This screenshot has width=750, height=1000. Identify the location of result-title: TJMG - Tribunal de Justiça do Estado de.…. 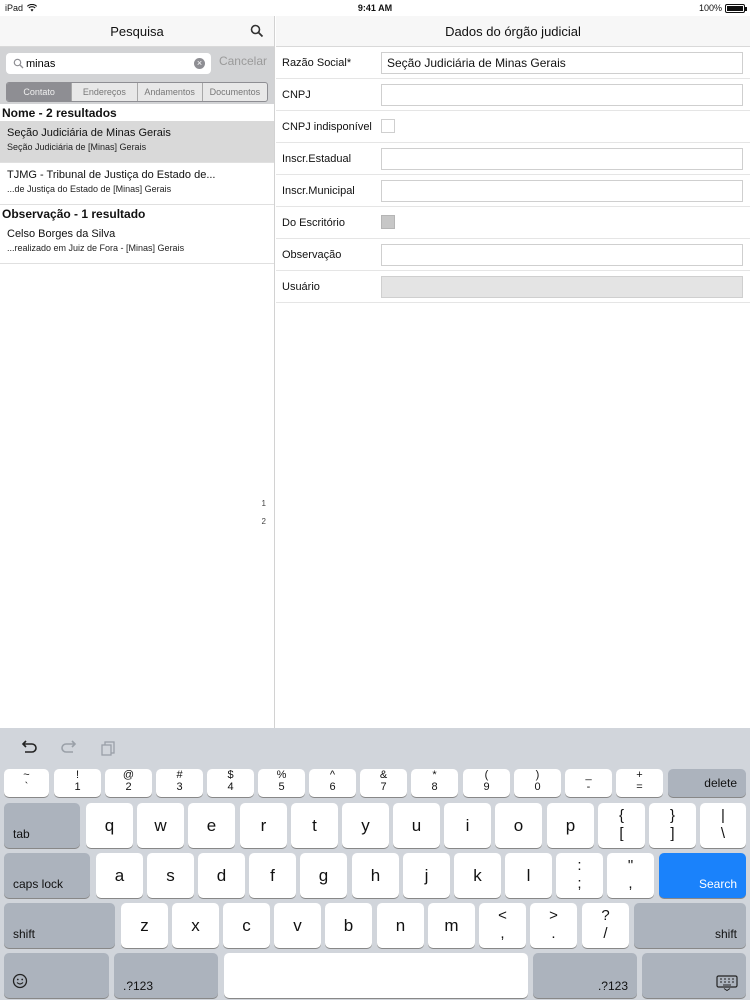
(111, 175).